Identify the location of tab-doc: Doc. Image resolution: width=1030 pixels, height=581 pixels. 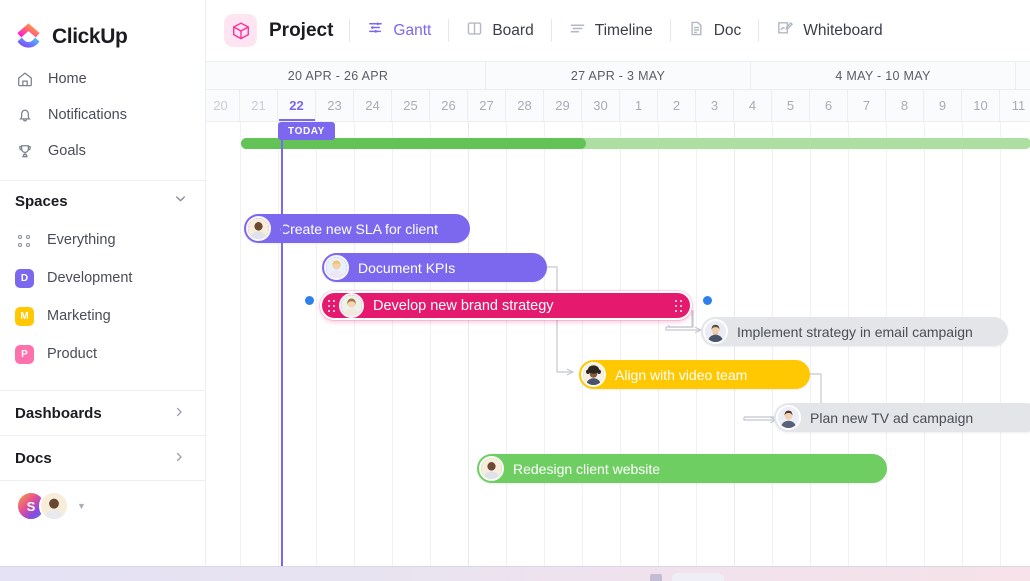
(715, 31).